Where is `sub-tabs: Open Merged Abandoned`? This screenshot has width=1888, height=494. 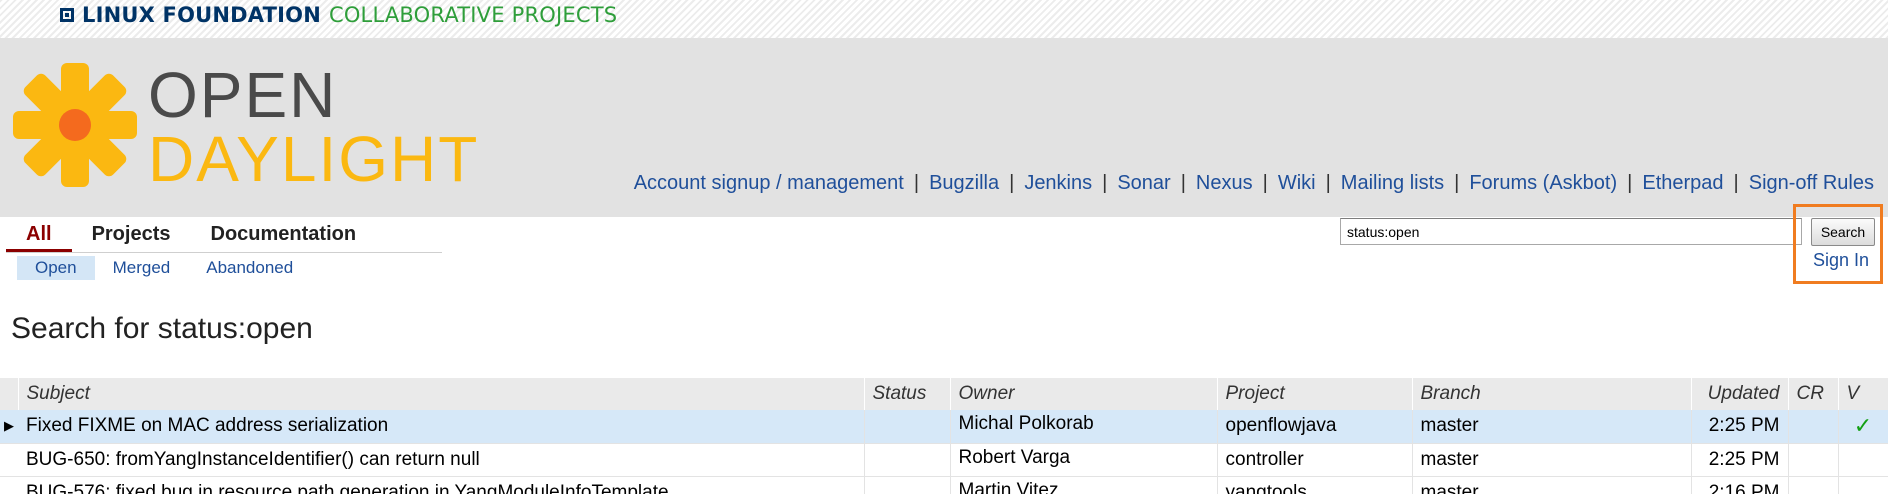
sub-tabs: Open Merged Abandoned is located at coordinates (164, 268).